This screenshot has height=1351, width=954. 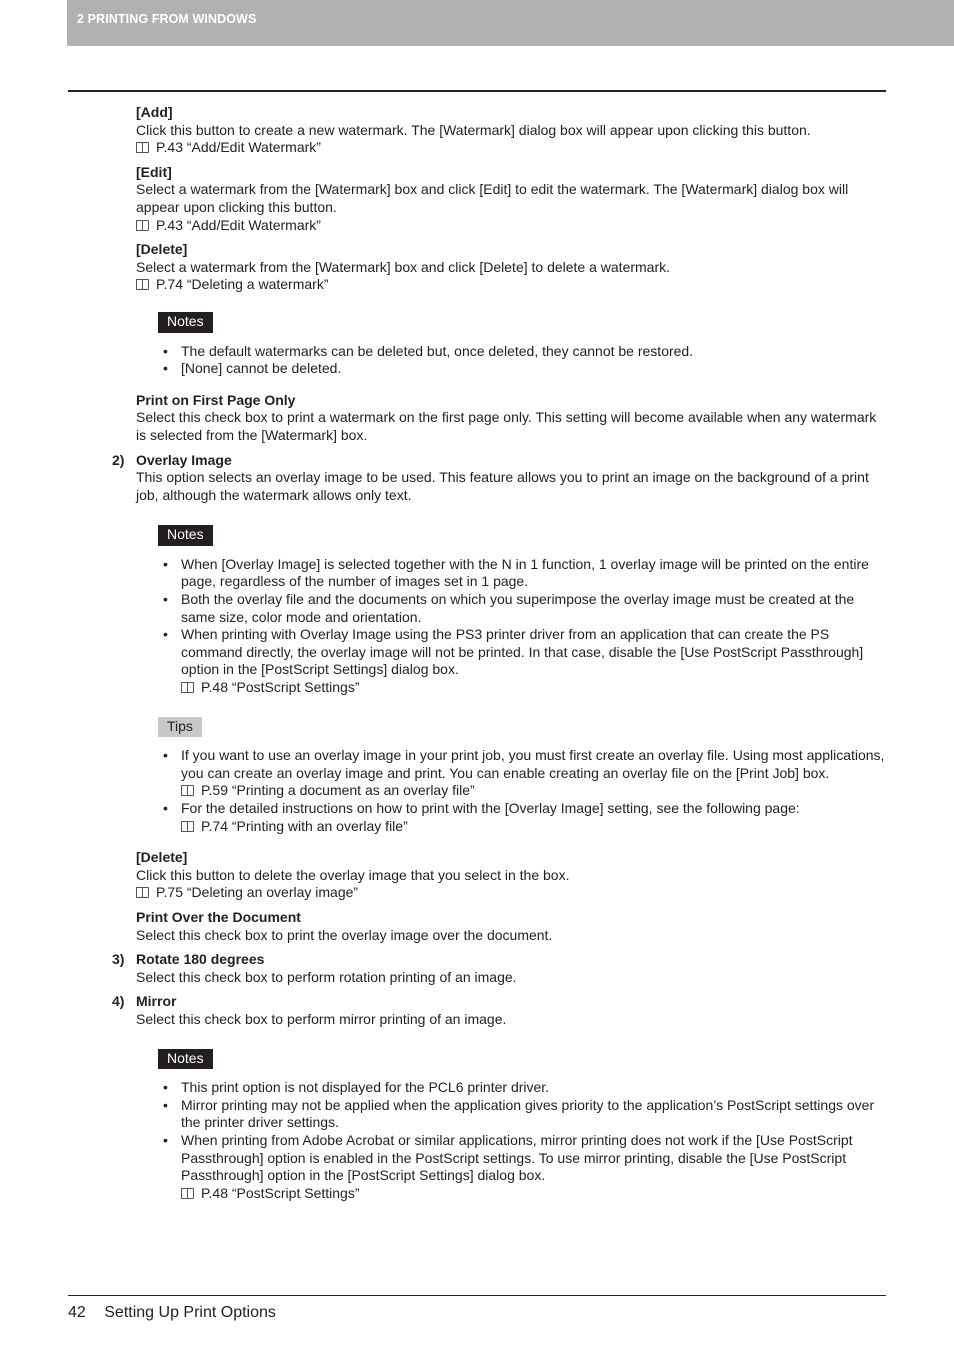 I want to click on delete-watermark-title: [Delete], so click(x=162, y=249).